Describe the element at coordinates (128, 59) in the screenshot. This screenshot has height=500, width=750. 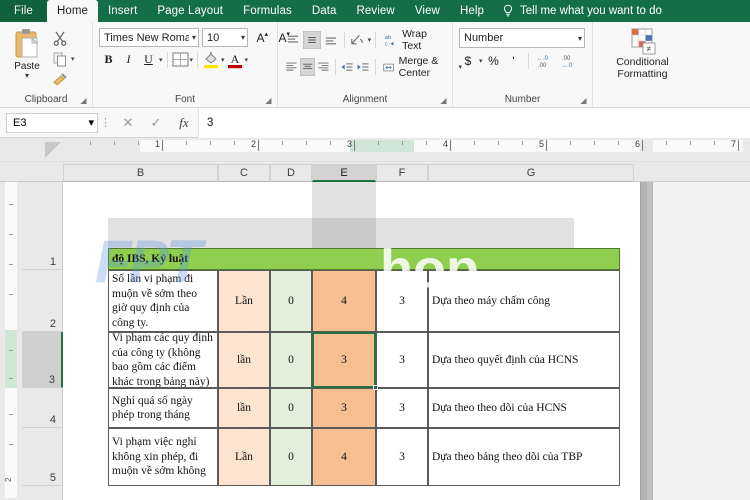
I see `italic-button: I` at that location.